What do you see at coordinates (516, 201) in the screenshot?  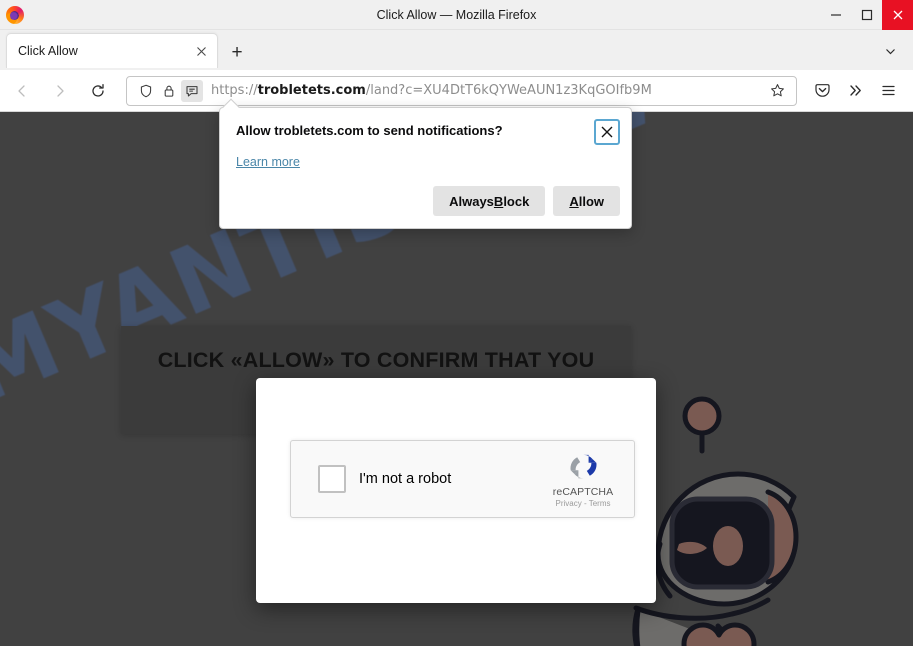 I see `always-block-suffix: lock` at bounding box center [516, 201].